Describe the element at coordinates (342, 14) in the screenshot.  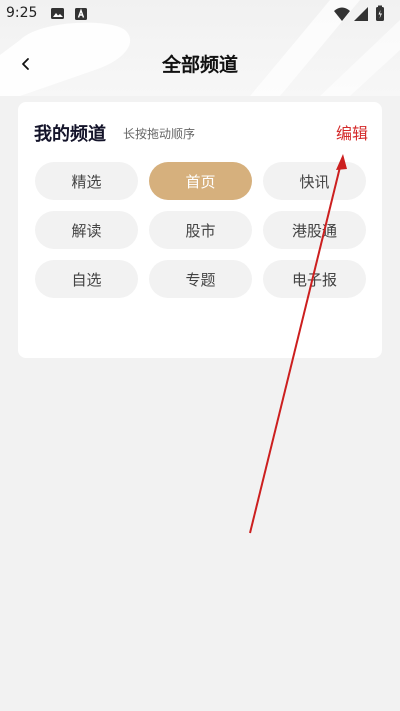
I see `wifi-icon` at that location.